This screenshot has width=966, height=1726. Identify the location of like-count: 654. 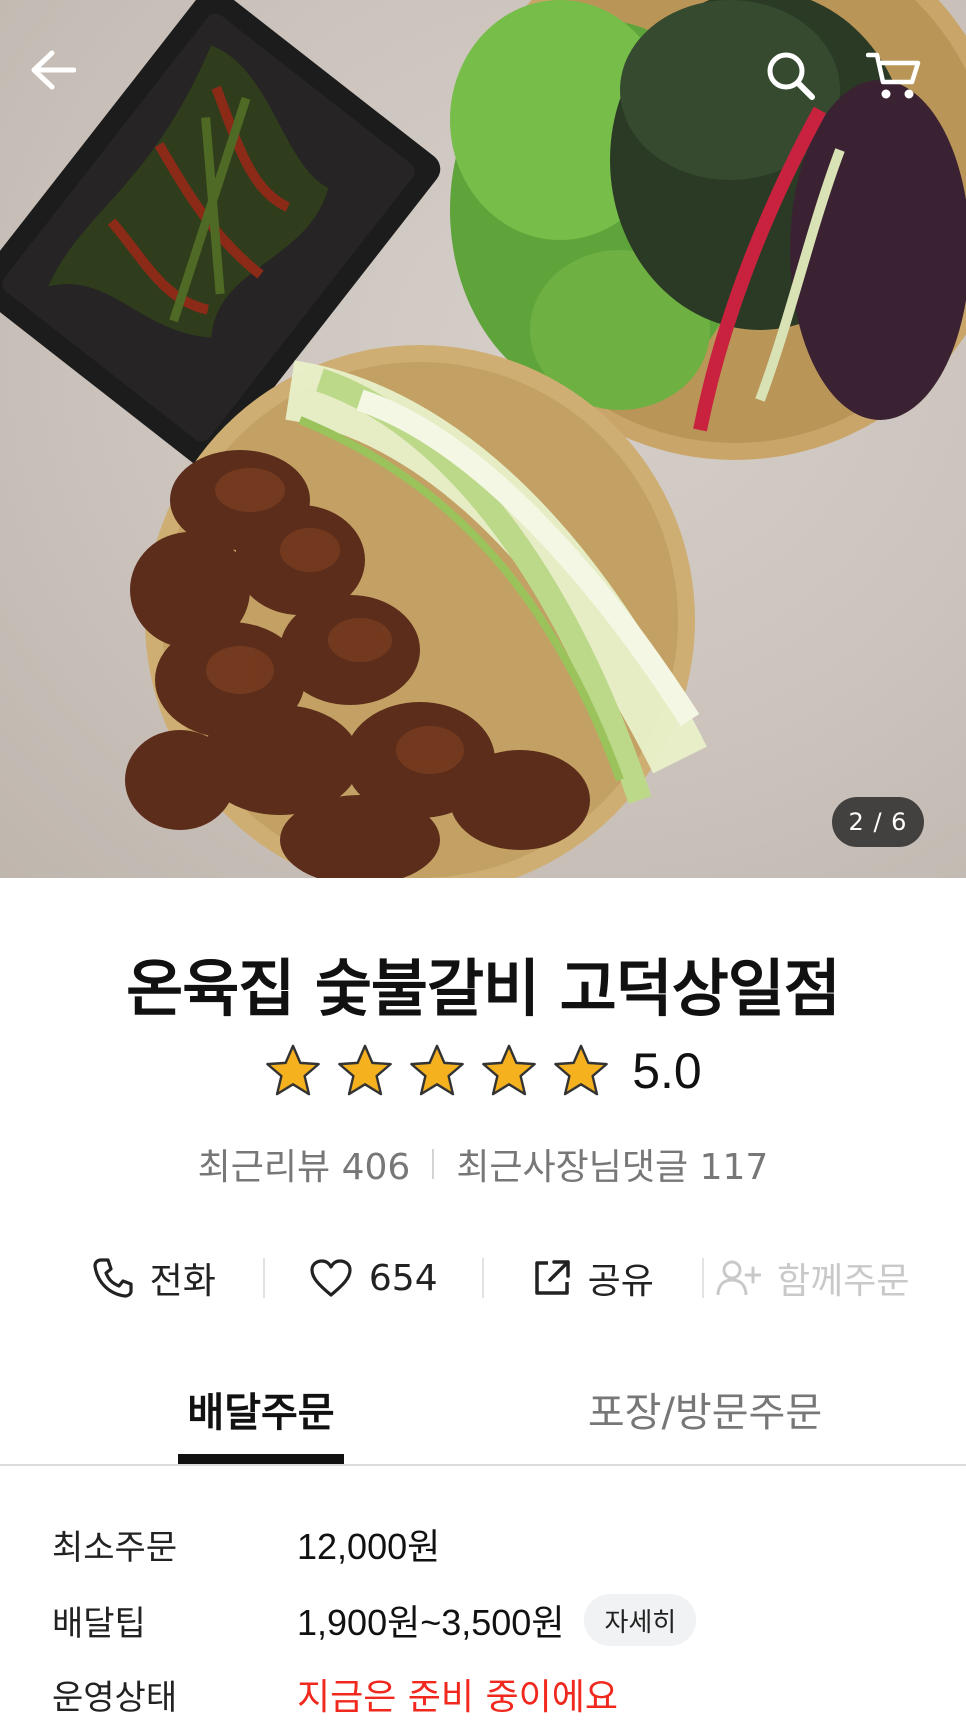
(403, 1278).